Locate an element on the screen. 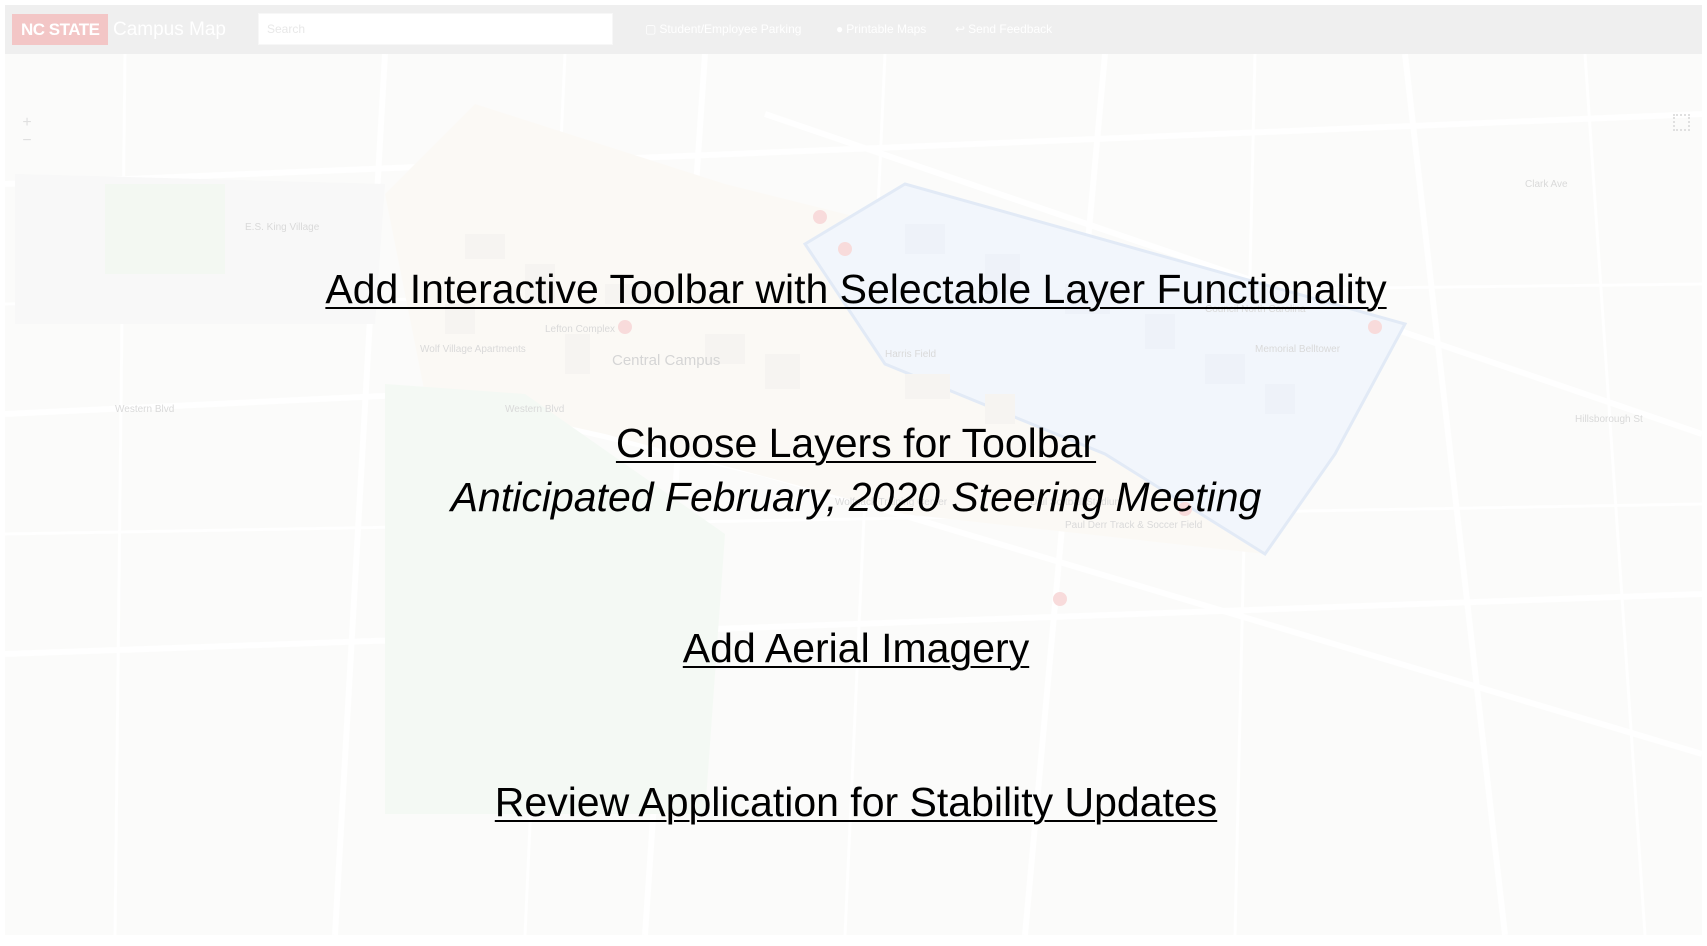 This screenshot has height=946, width=1707. parking-layer-toggle: ▢ Student/Employee Parking is located at coordinates (723, 29).